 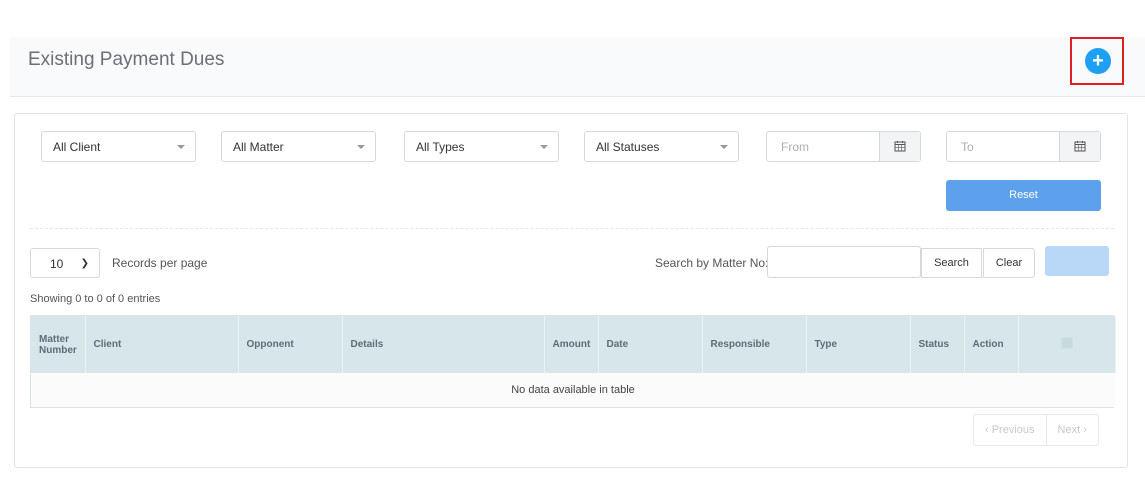 What do you see at coordinates (843, 146) in the screenshot?
I see `from-date-field: From` at bounding box center [843, 146].